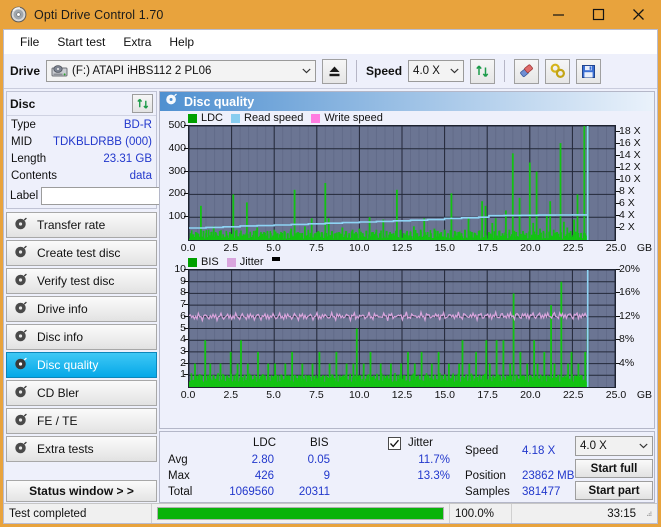 The height and width of the screenshot is (527, 661). I want to click on sidebar-item-label: CD Bler, so click(58, 393).